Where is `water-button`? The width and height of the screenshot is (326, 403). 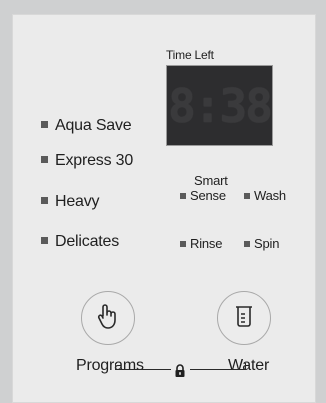 water-button is located at coordinates (244, 318).